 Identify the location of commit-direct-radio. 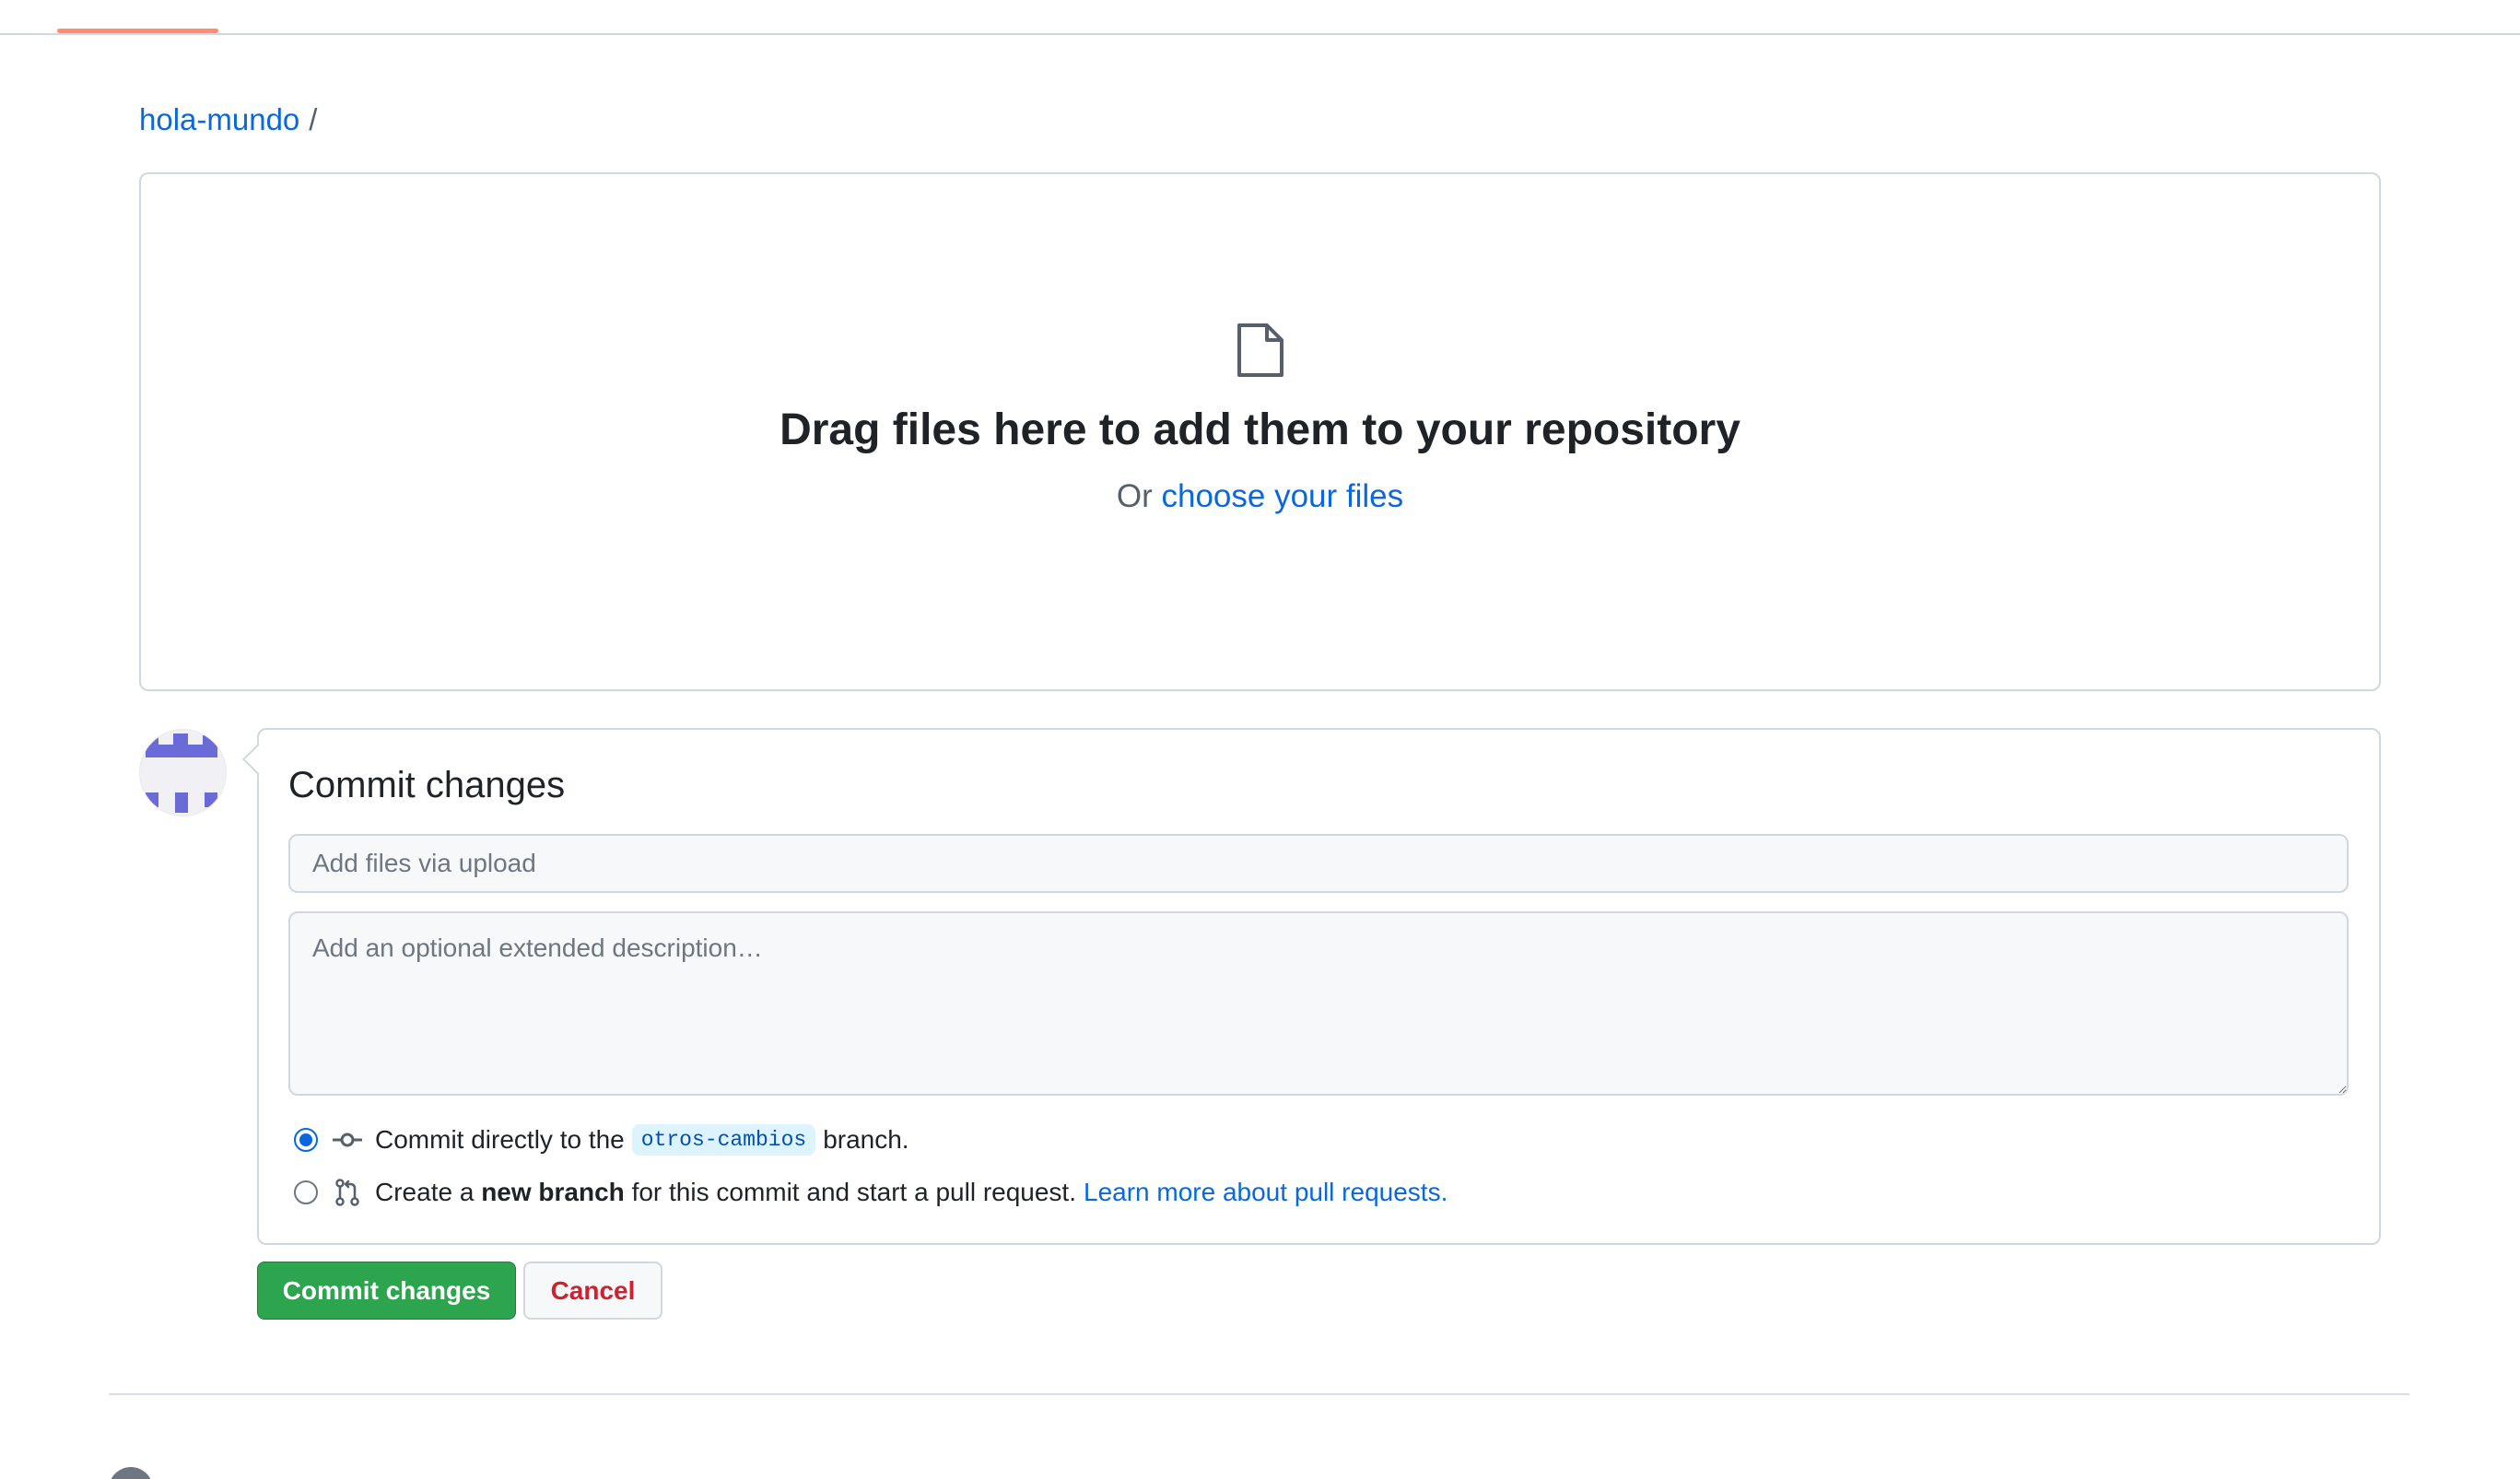
(306, 1140).